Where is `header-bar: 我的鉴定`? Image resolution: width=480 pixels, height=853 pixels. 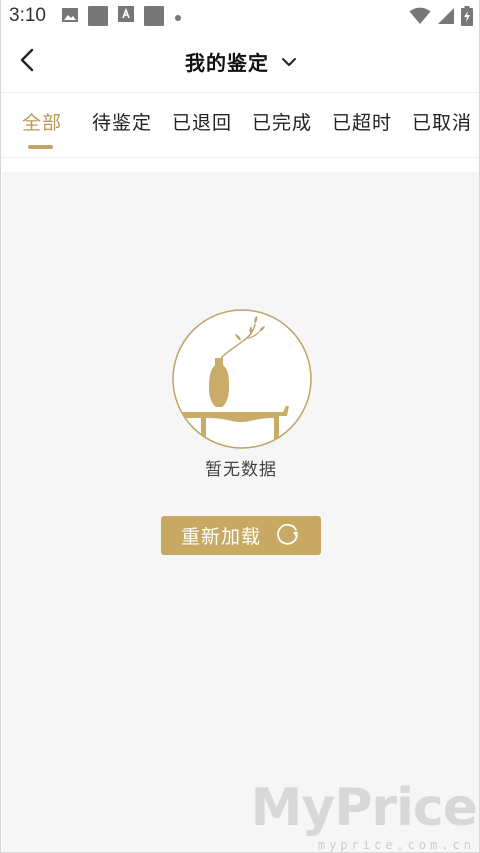 header-bar: 我的鉴定 is located at coordinates (240, 61).